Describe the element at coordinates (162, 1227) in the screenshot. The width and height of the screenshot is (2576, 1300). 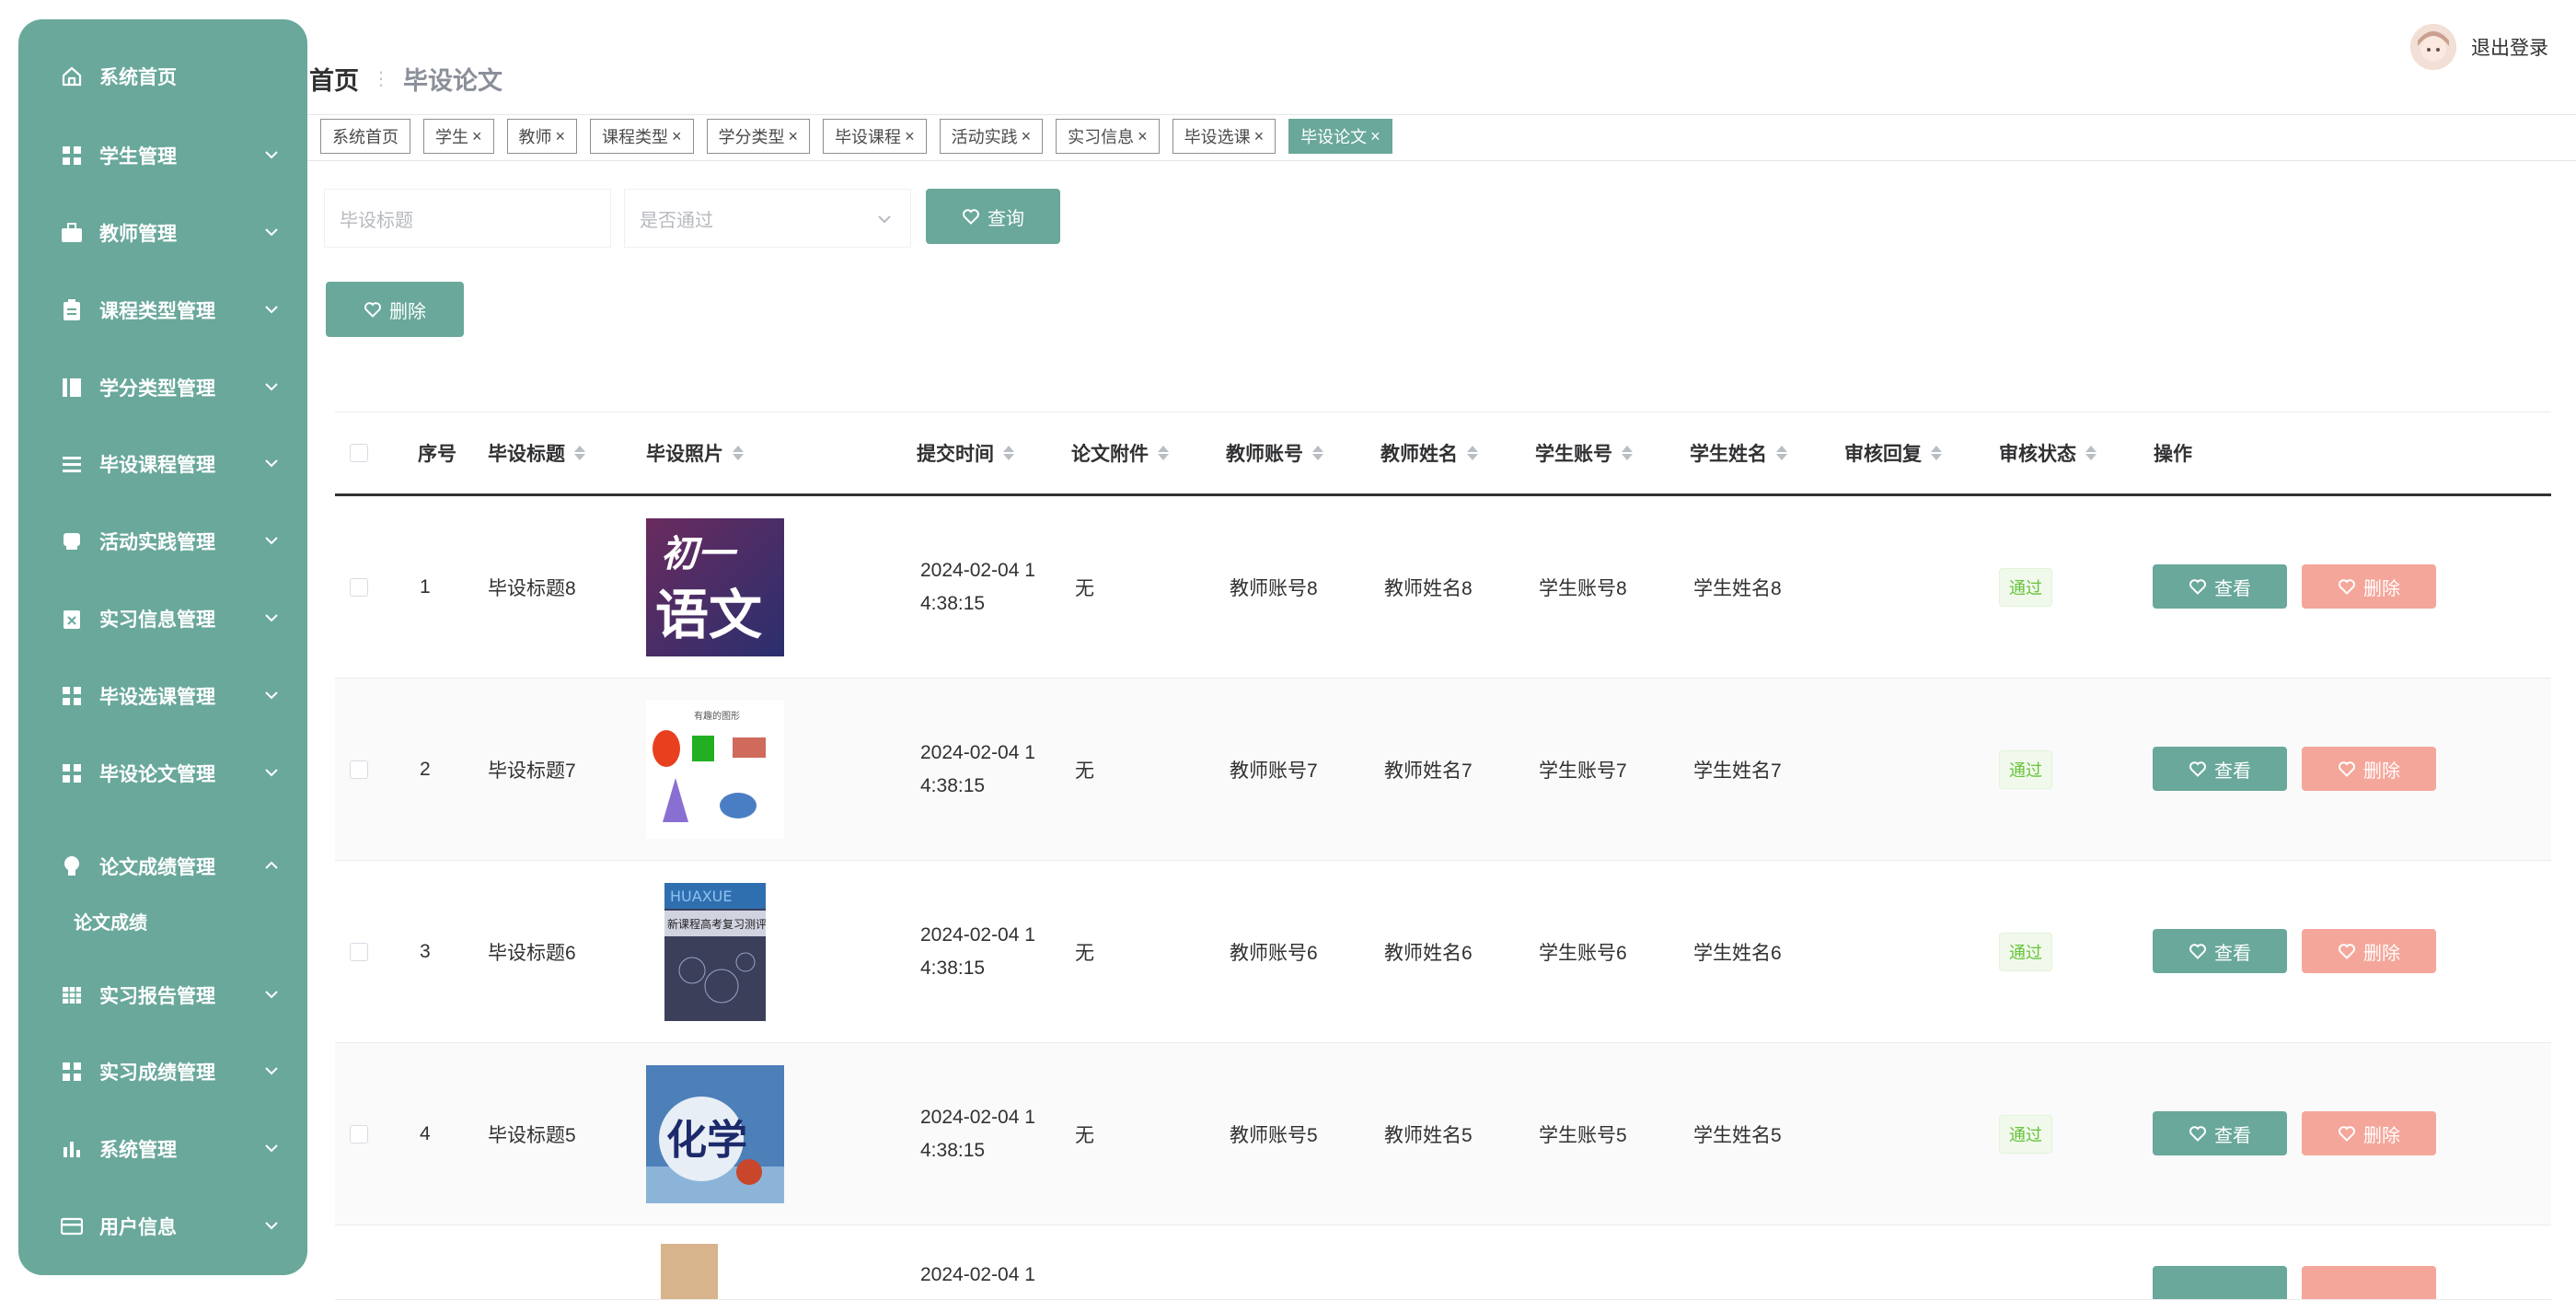
I see `sidebar-item-15: 用户信息` at that location.